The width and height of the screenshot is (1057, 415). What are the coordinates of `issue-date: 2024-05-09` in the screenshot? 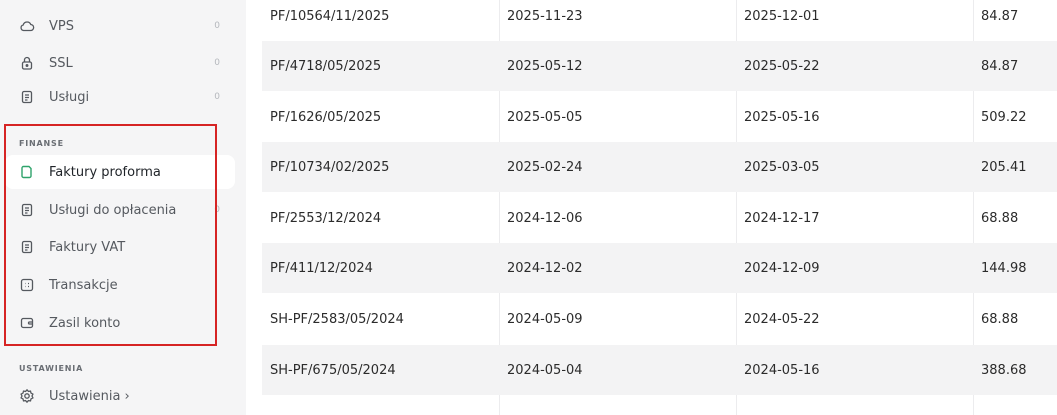 It's located at (545, 319).